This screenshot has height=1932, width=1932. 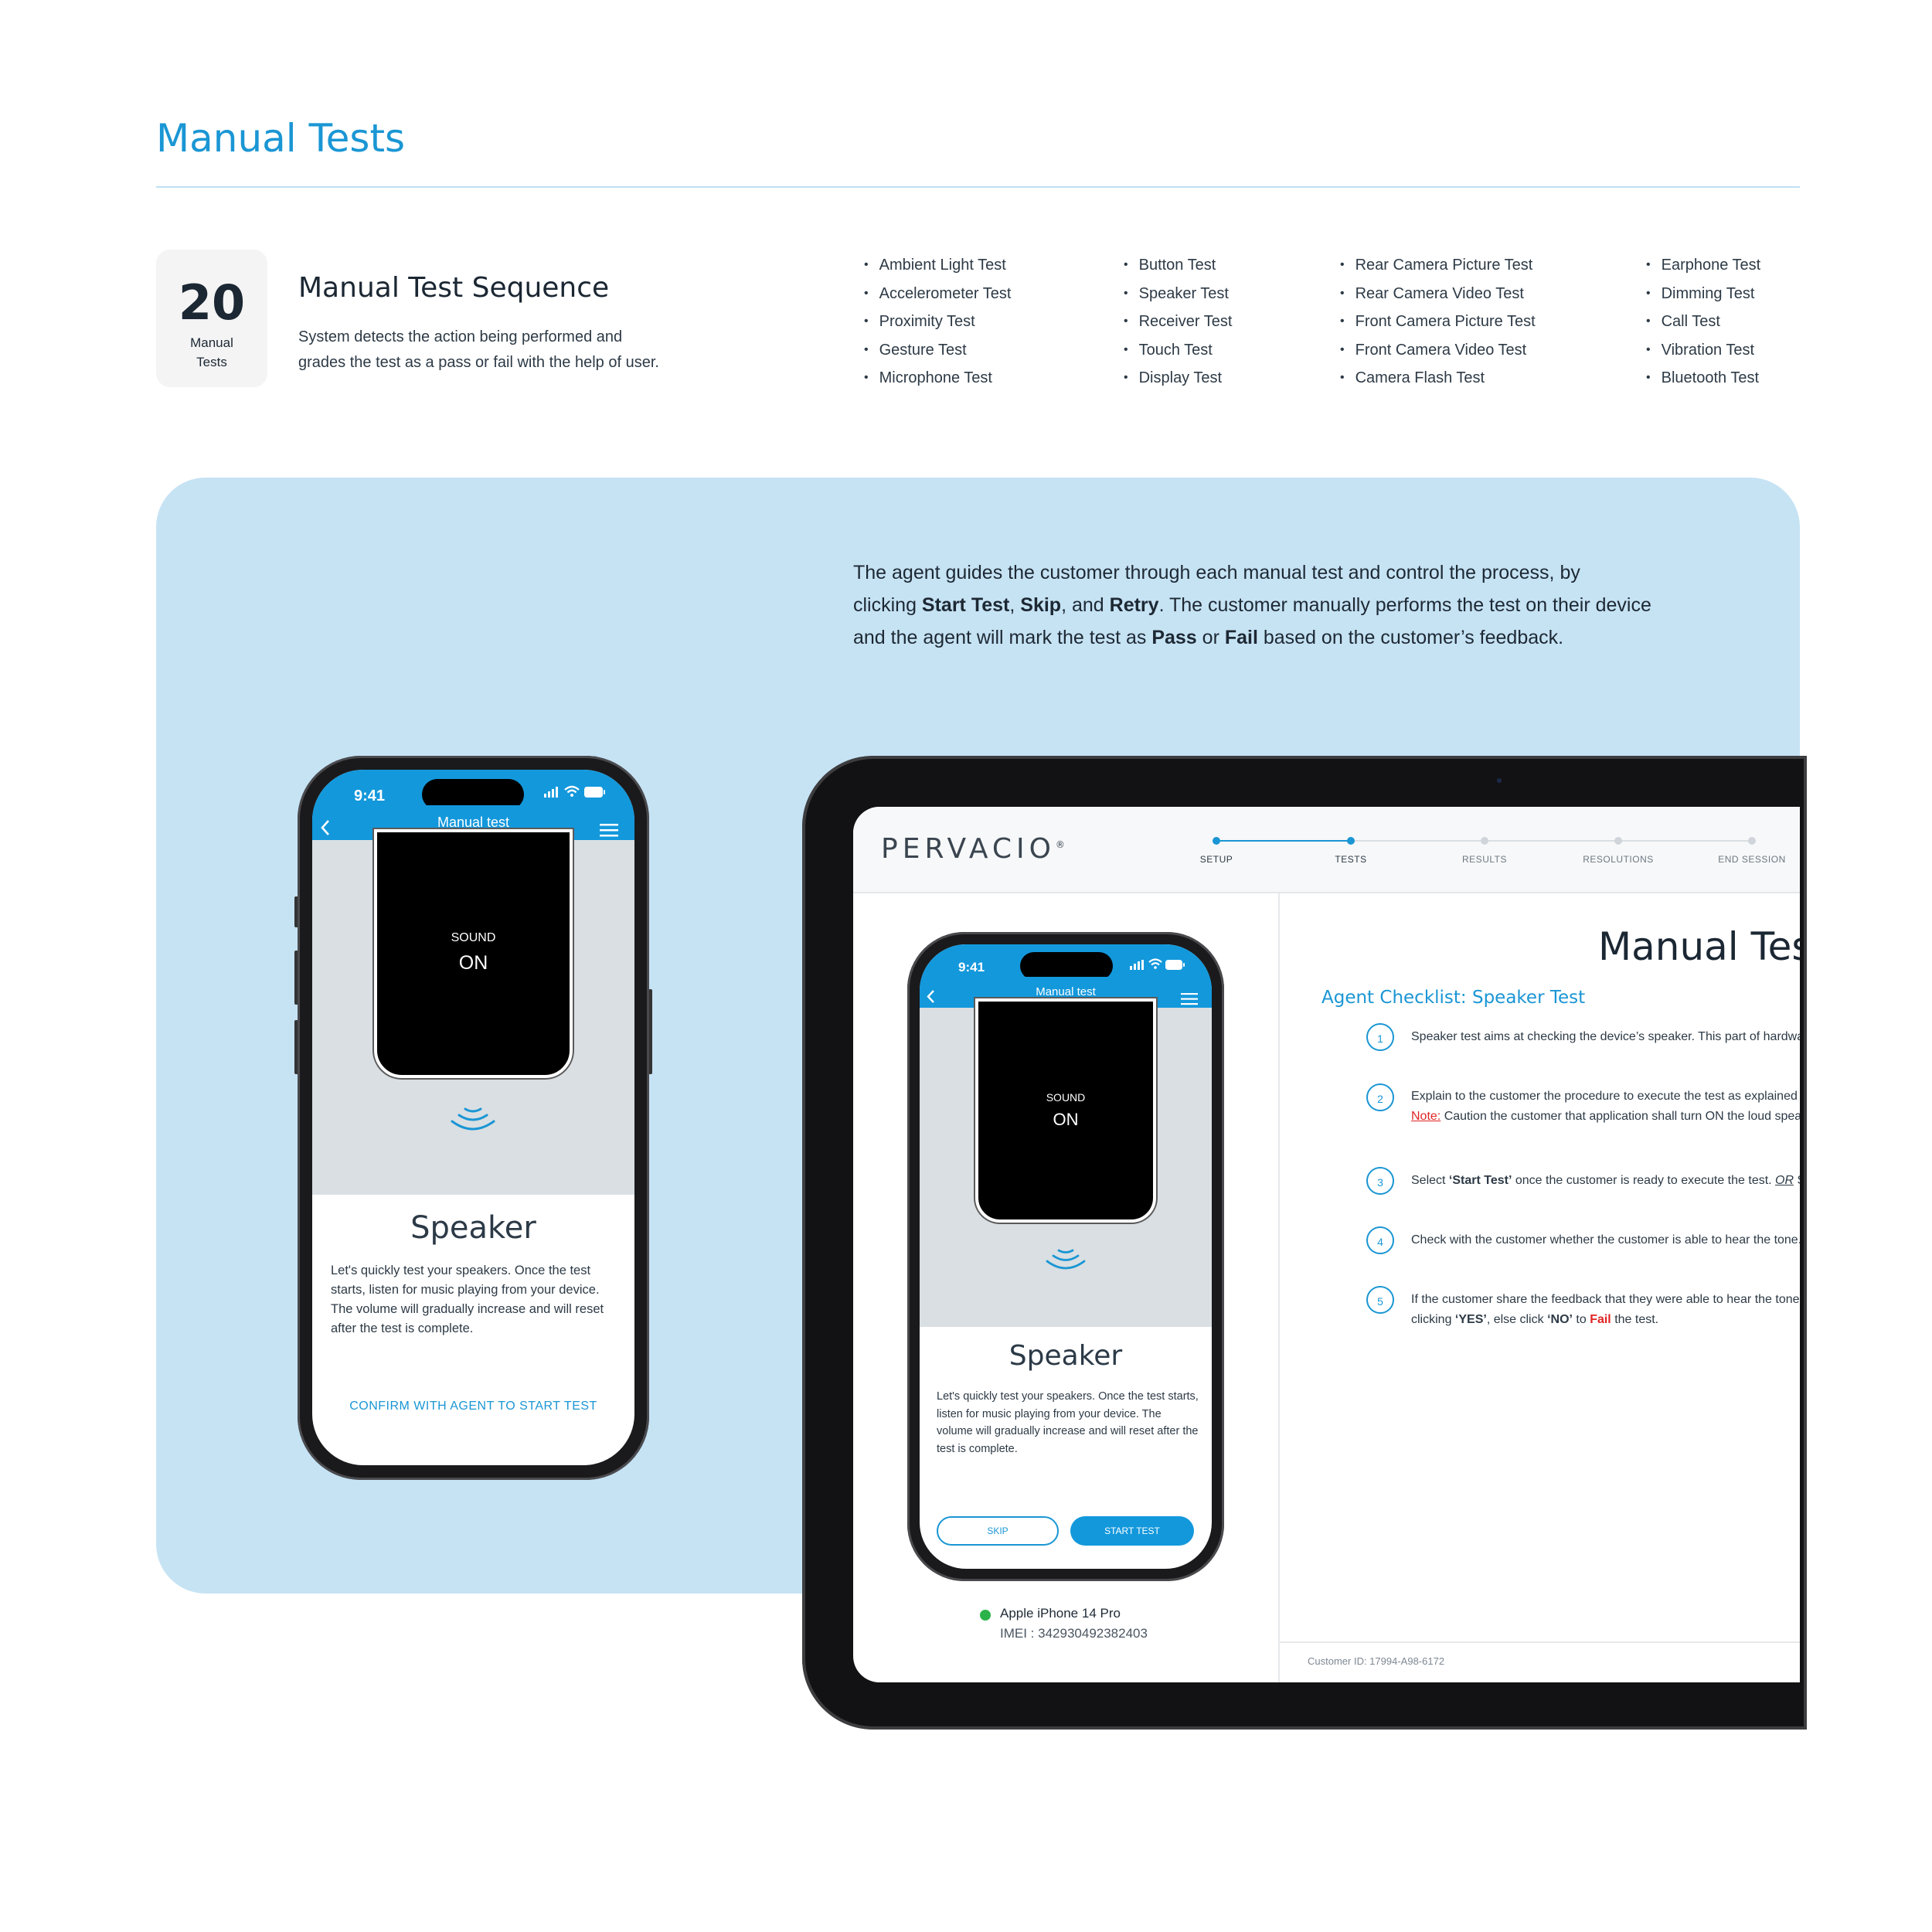 I want to click on page-title: Manual Tests, so click(x=281, y=138).